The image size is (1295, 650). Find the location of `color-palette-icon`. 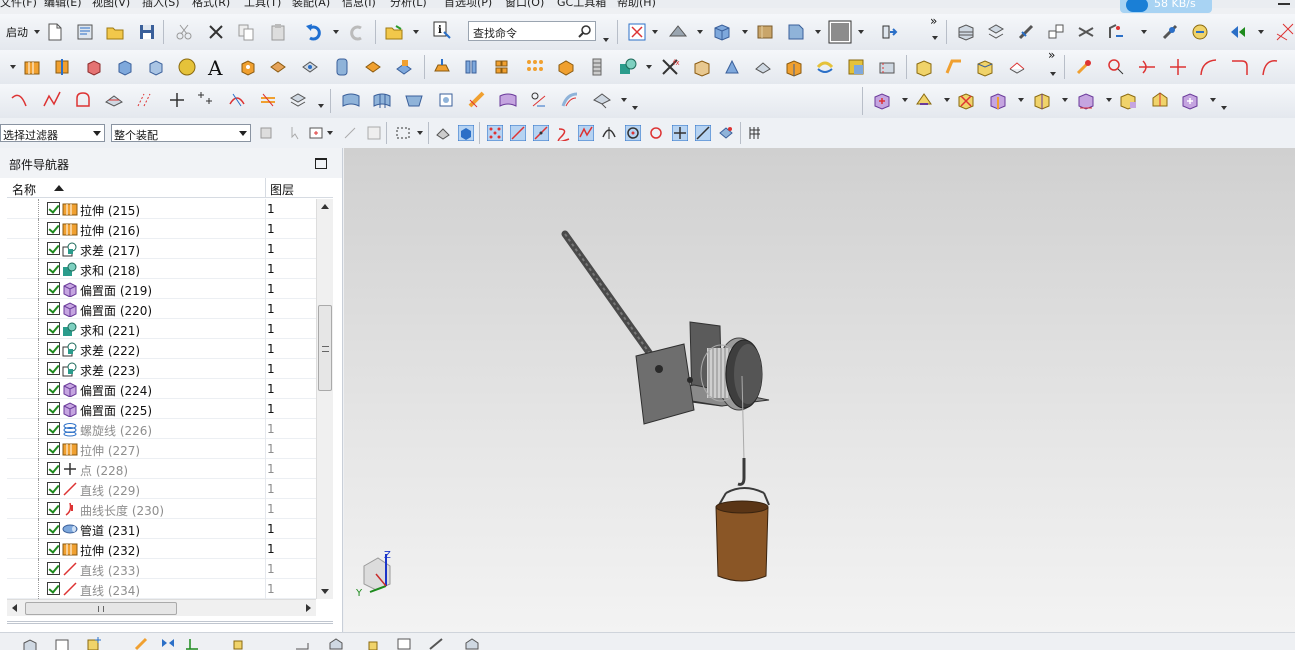

color-palette-icon is located at coordinates (840, 32).